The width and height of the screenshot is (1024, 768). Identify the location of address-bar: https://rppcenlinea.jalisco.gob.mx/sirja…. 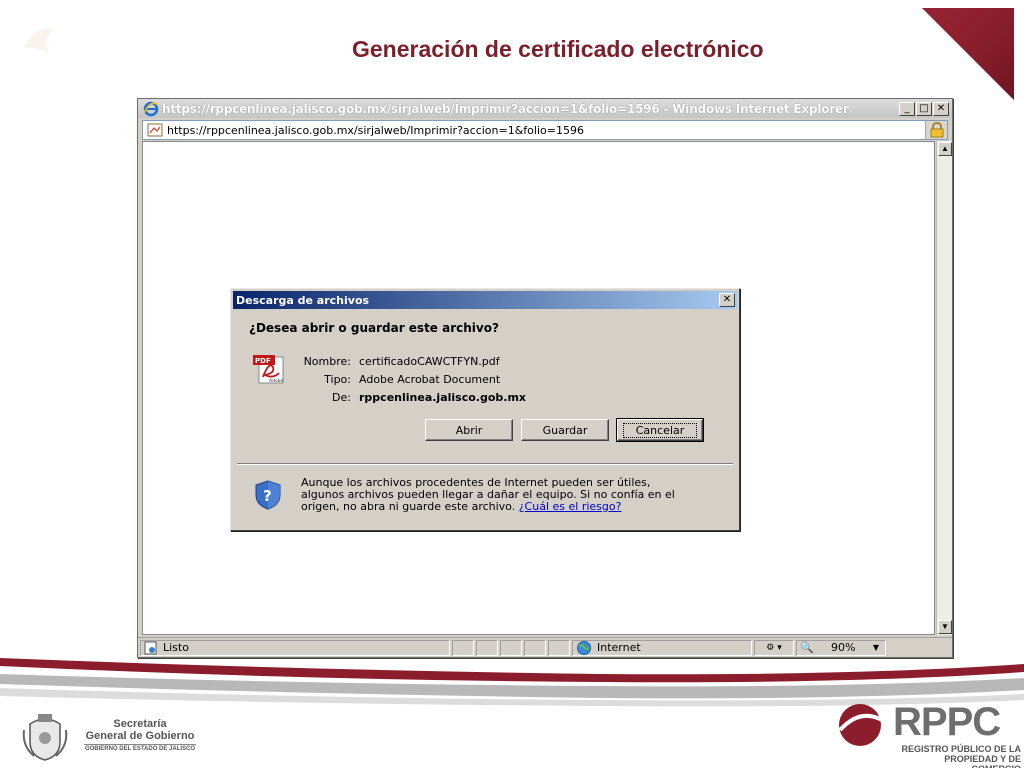
(545, 130).